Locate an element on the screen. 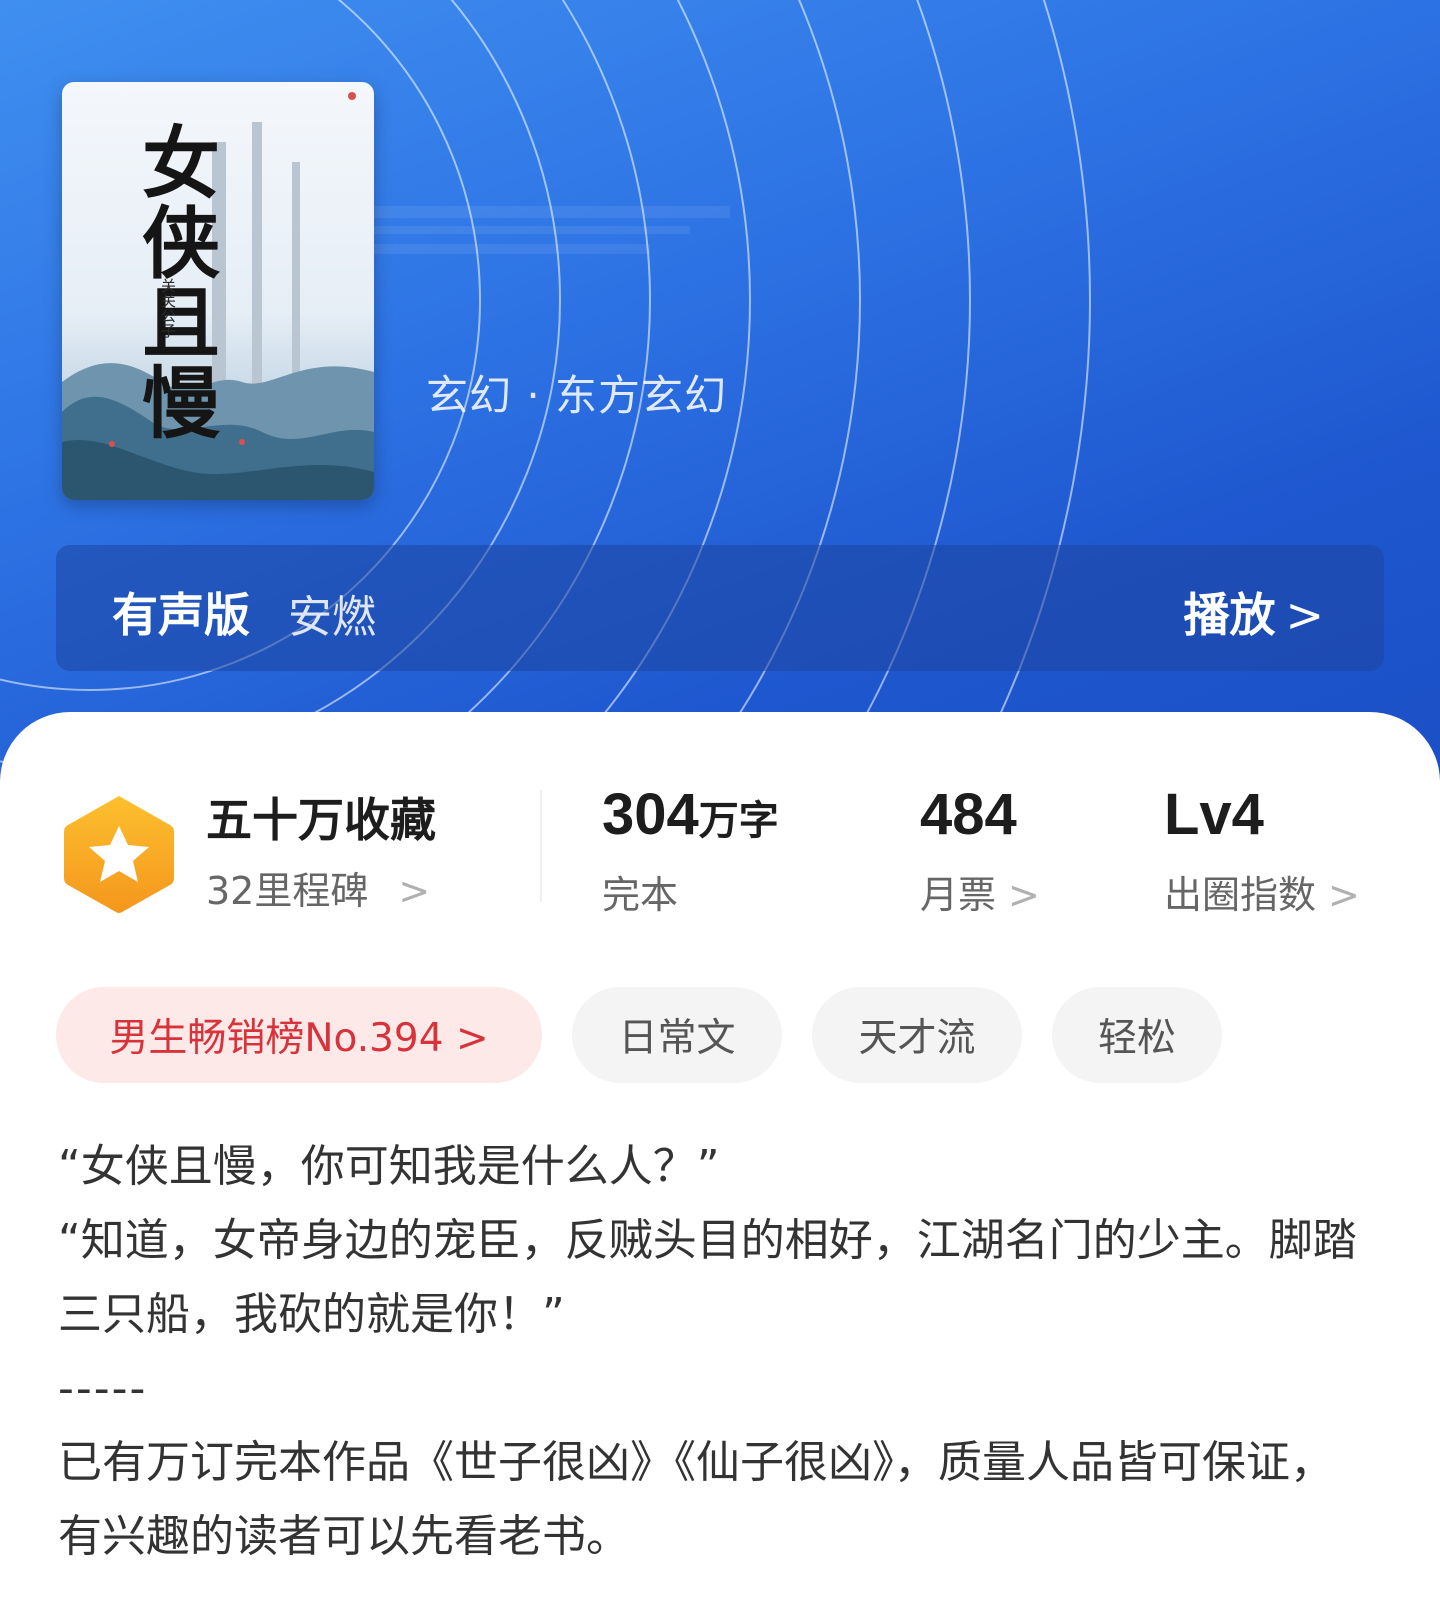 The width and height of the screenshot is (1440, 1600). audio-version-label: 有声版 is located at coordinates (181, 615).